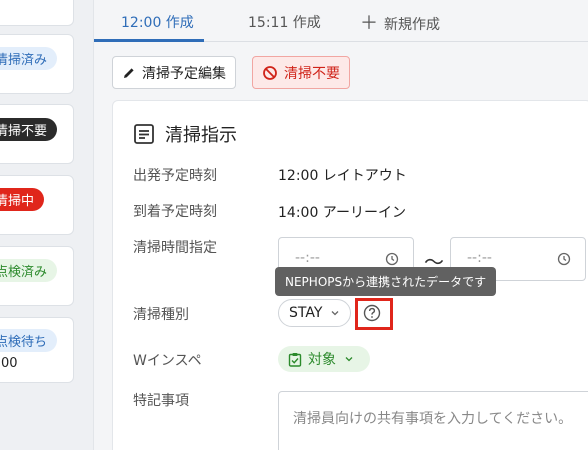 The height and width of the screenshot is (450, 588). Describe the element at coordinates (342, 176) in the screenshot. I see `departure-value: 12:00 レイトアウト` at that location.